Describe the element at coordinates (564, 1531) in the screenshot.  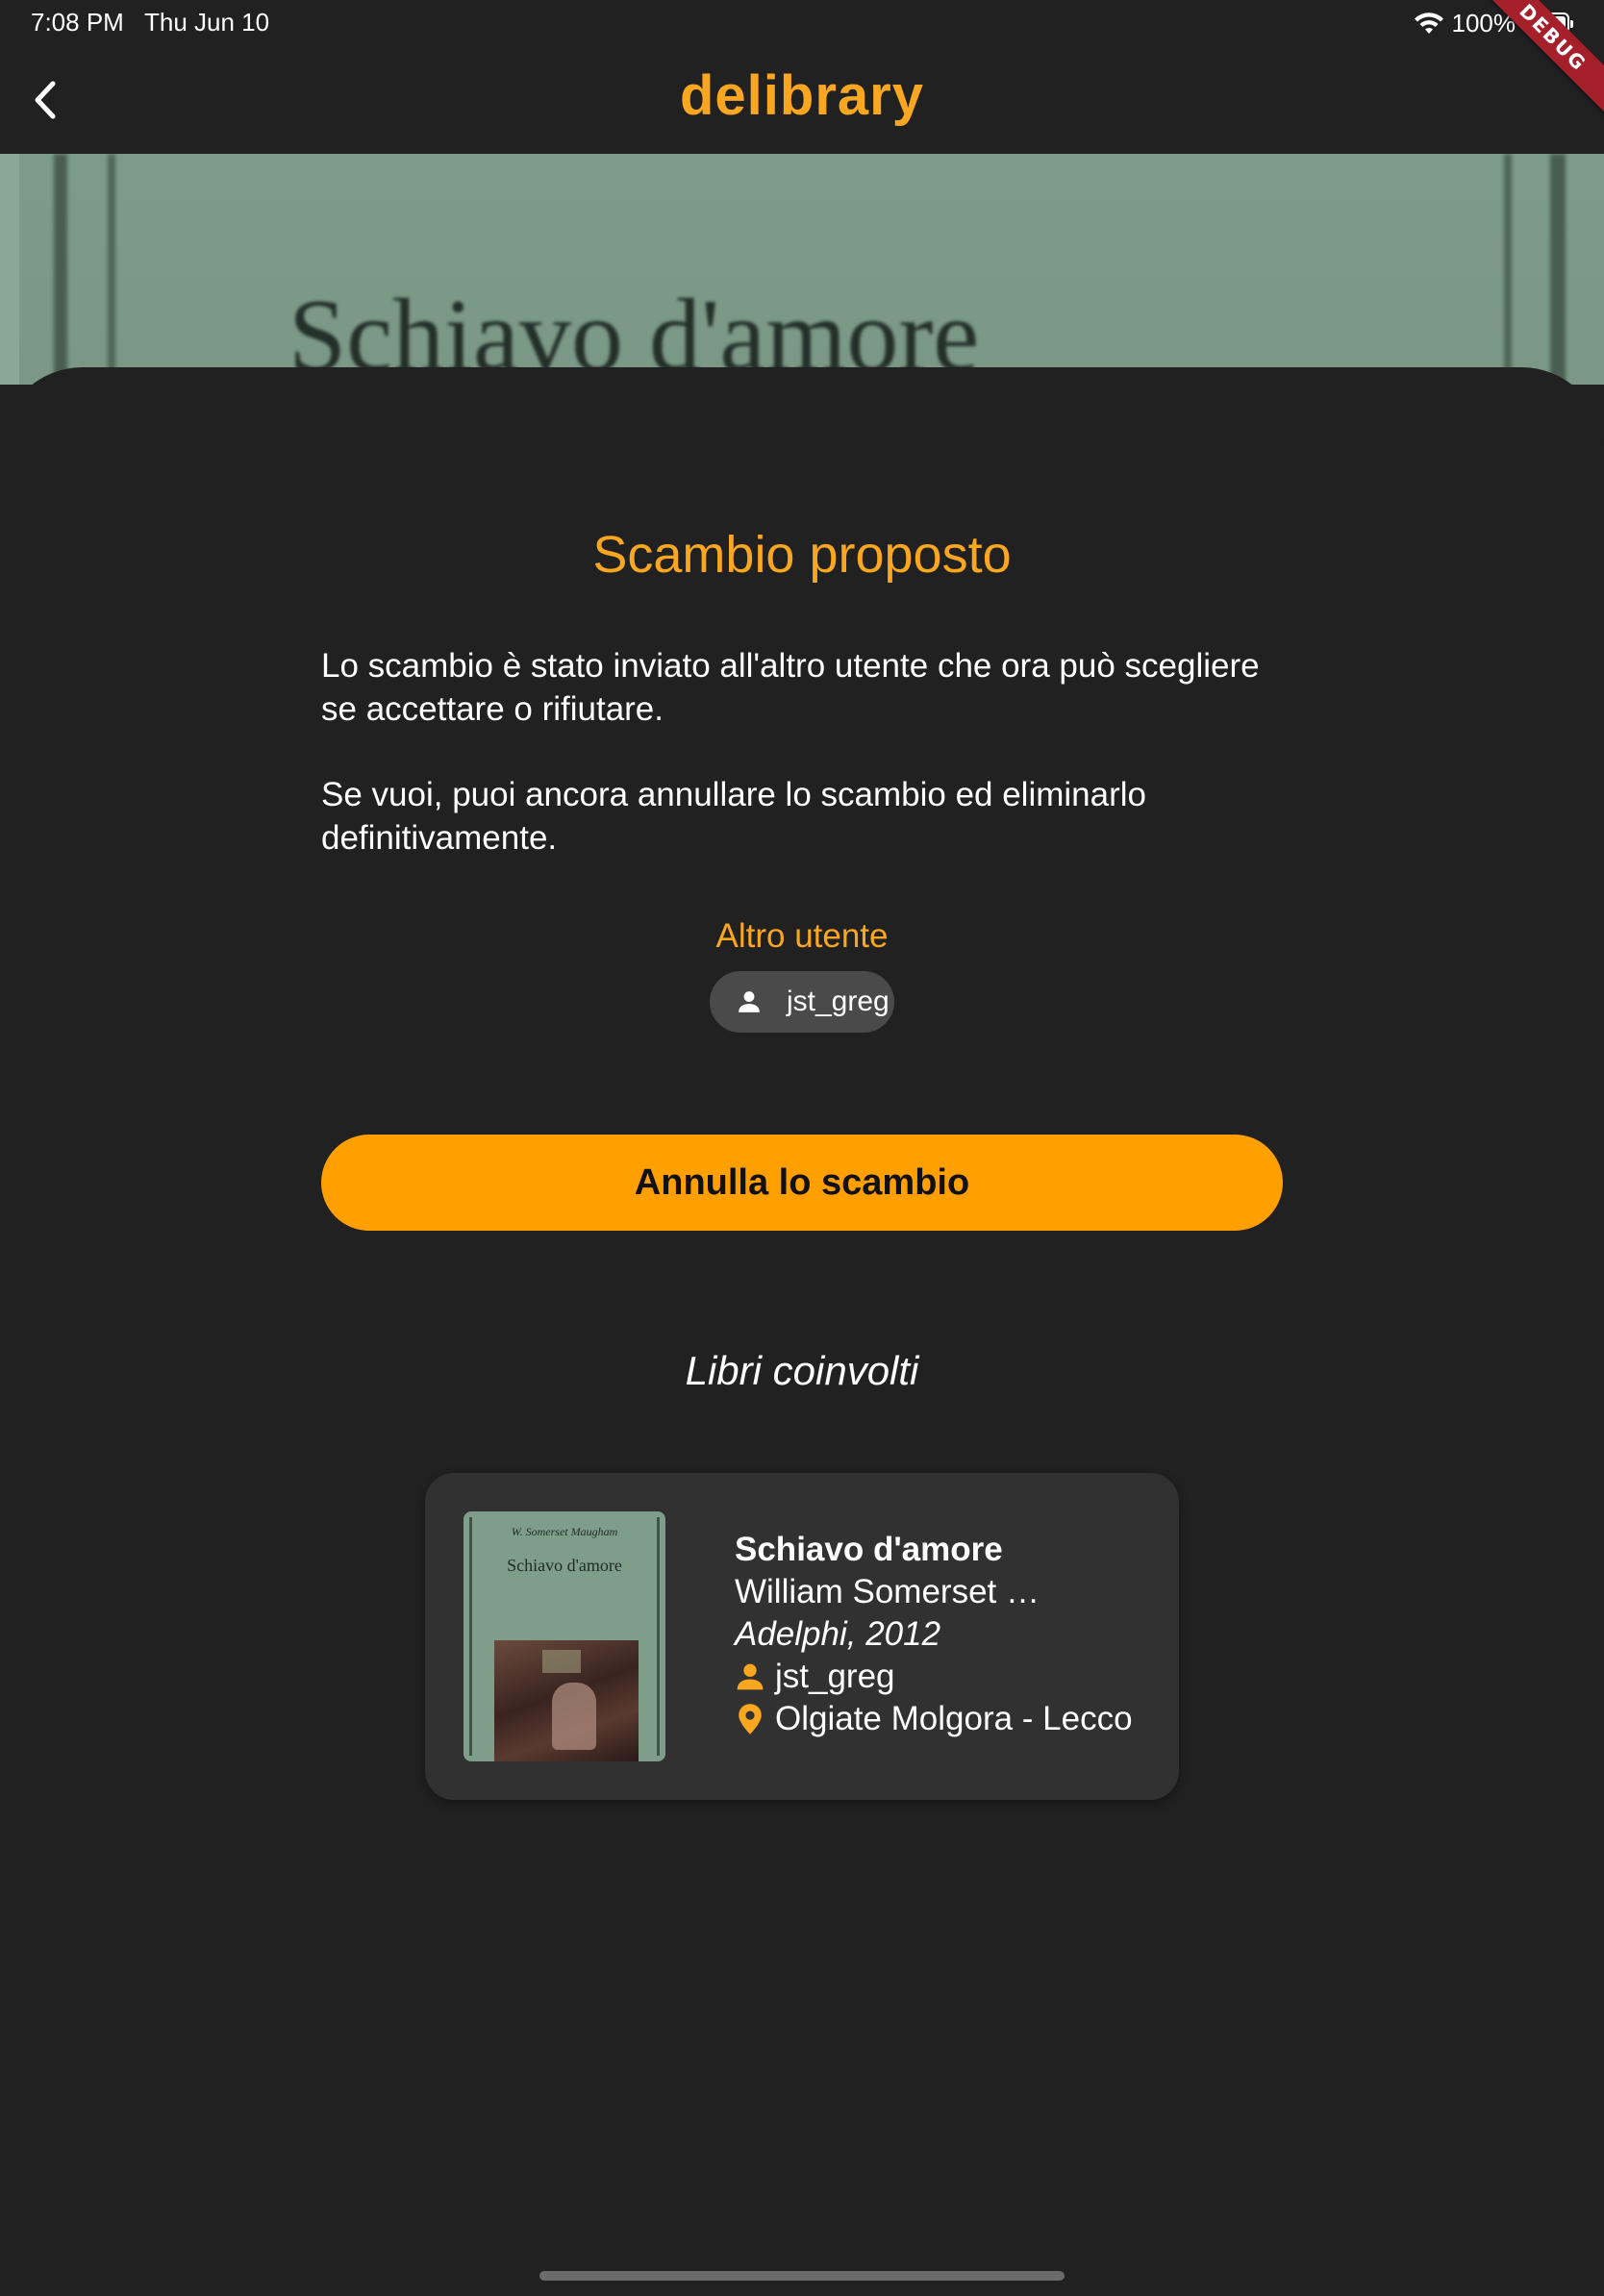
I see `cover-author-text: W. Somerset Maugham` at that location.